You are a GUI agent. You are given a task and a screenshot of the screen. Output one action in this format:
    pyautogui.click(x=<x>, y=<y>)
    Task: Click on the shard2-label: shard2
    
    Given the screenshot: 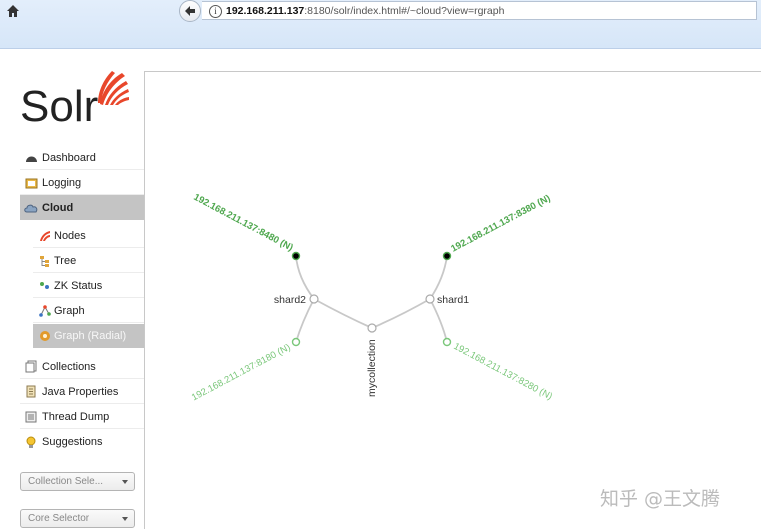 What is the action you would take?
    pyautogui.click(x=290, y=300)
    